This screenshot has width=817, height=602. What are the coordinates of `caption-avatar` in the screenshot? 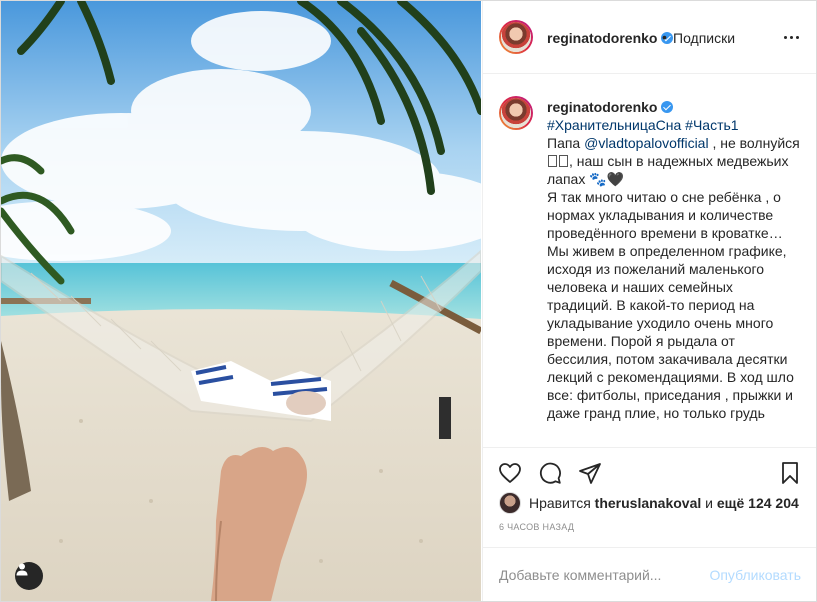 It's located at (516, 113).